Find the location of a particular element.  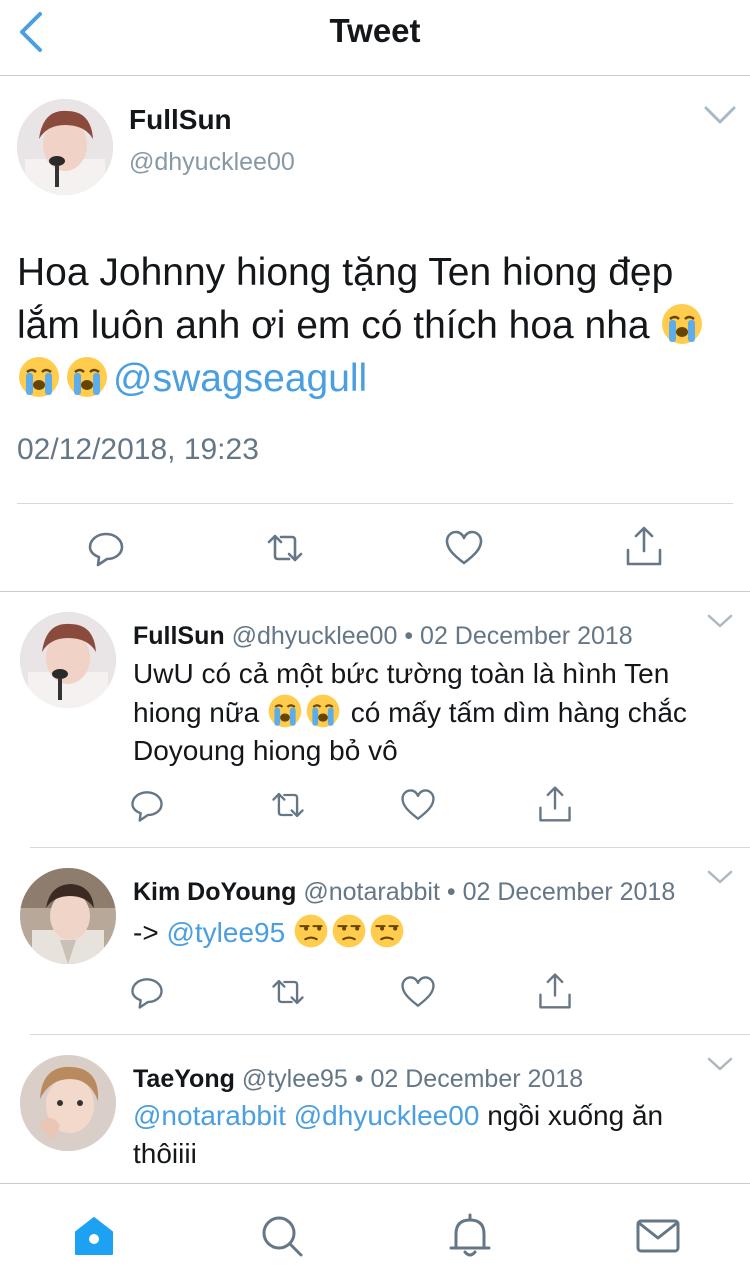

page-title: Tweet is located at coordinates (375, 30).